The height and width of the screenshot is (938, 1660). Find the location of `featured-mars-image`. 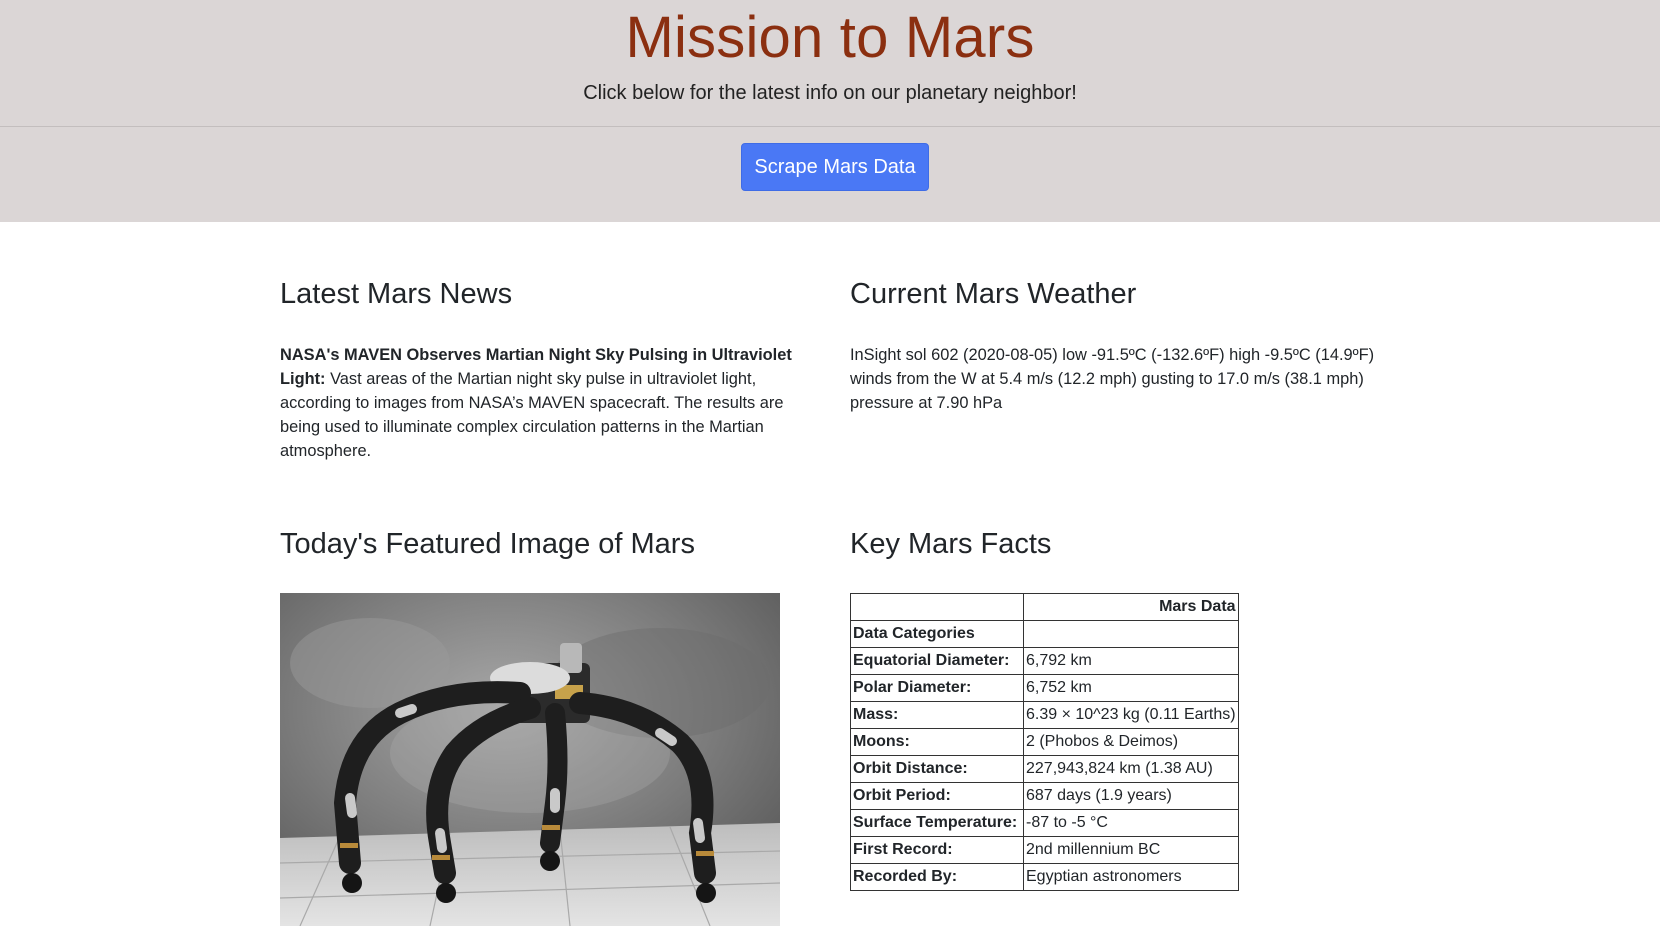

featured-mars-image is located at coordinates (530, 759).